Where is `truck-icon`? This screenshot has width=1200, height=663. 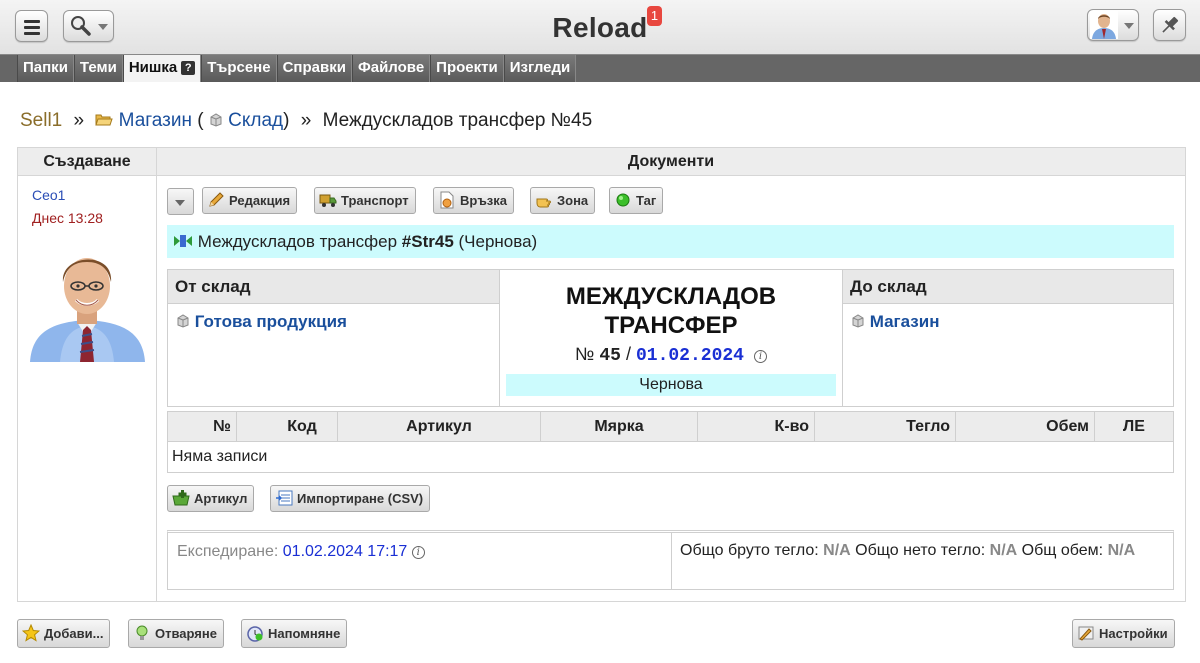 truck-icon is located at coordinates (328, 200).